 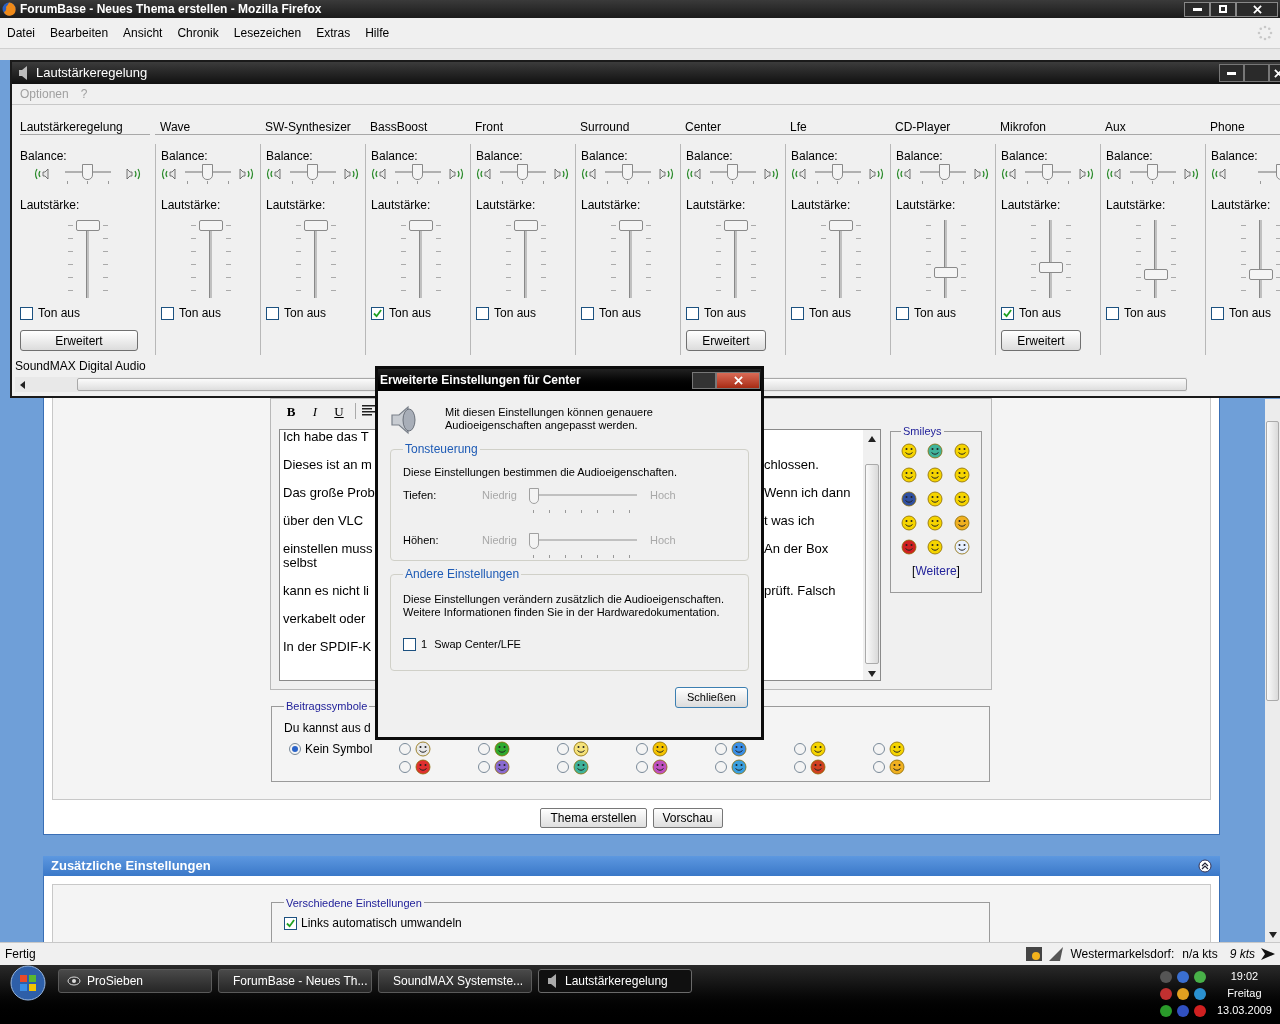 What do you see at coordinates (1122, 954) in the screenshot?
I see `location-text: Westermarkelsdorf:` at bounding box center [1122, 954].